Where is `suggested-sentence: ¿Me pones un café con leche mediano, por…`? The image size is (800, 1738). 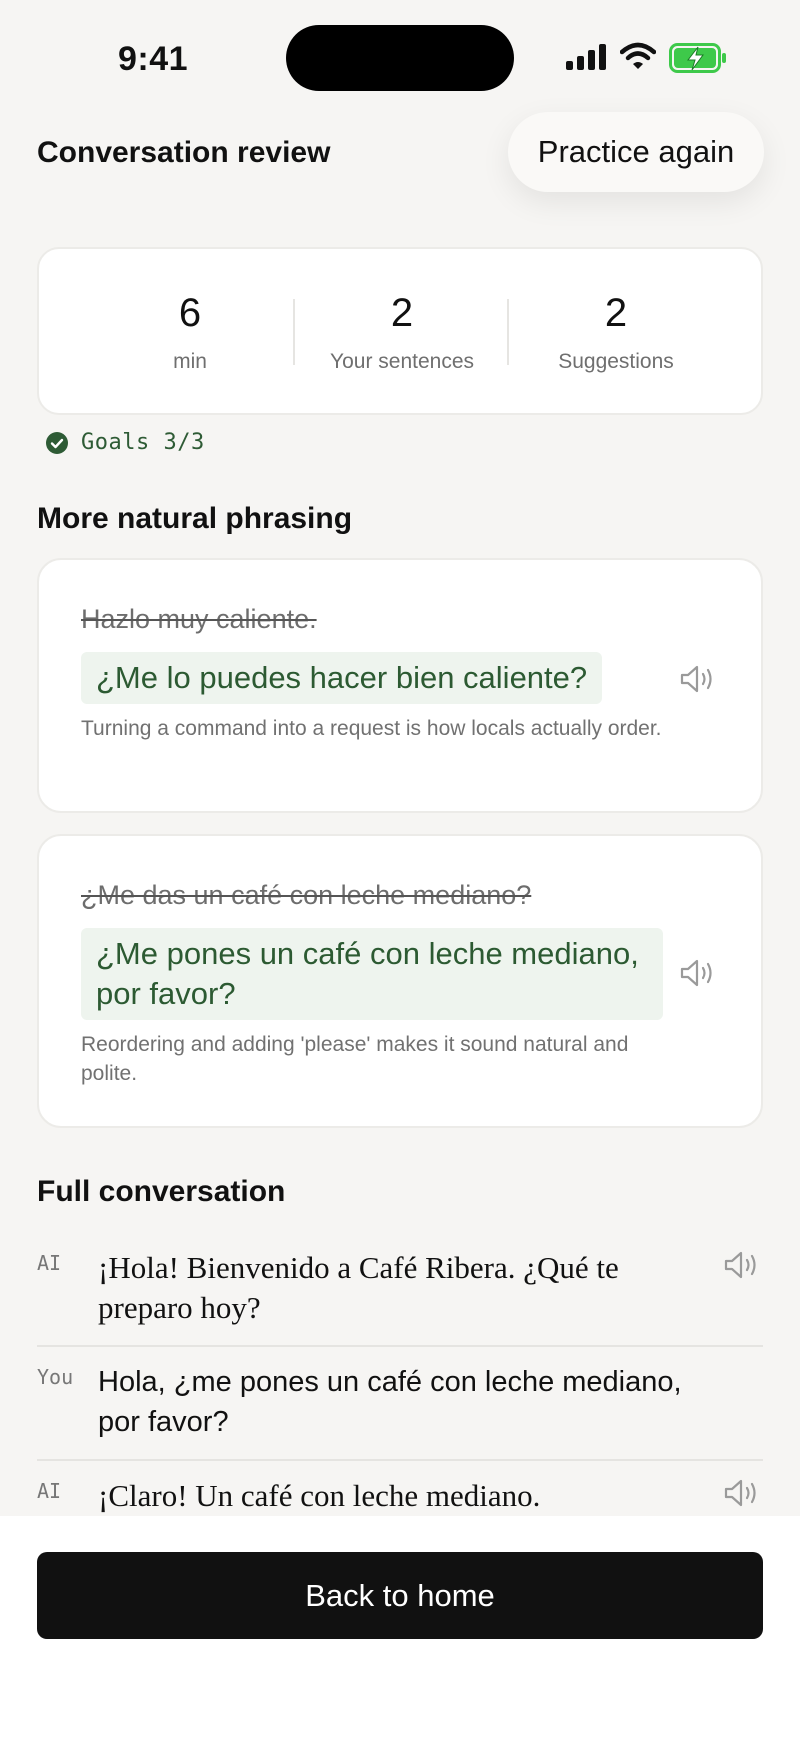 suggested-sentence: ¿Me pones un café con leche mediano, por… is located at coordinates (372, 974).